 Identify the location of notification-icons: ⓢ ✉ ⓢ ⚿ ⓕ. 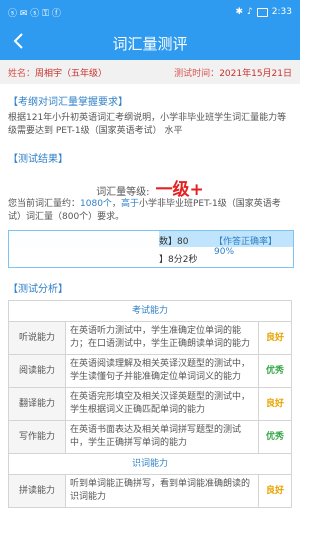
(34, 13).